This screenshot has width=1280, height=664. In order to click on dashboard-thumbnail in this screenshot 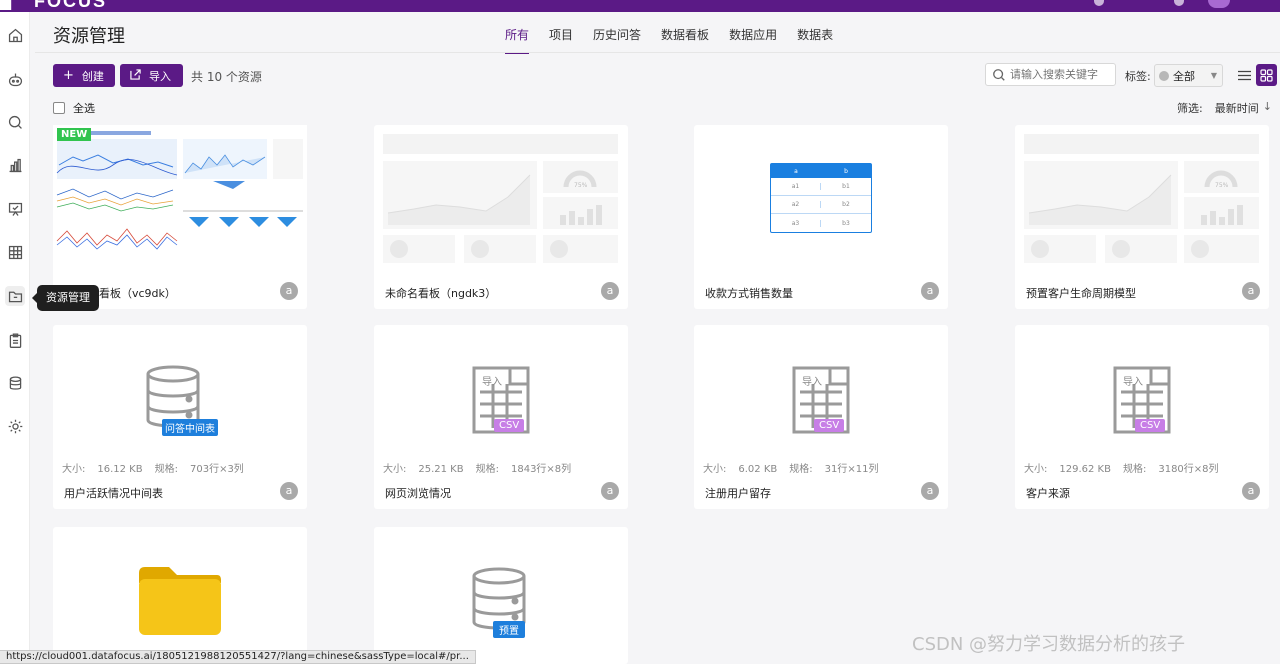, I will do `click(180, 195)`.